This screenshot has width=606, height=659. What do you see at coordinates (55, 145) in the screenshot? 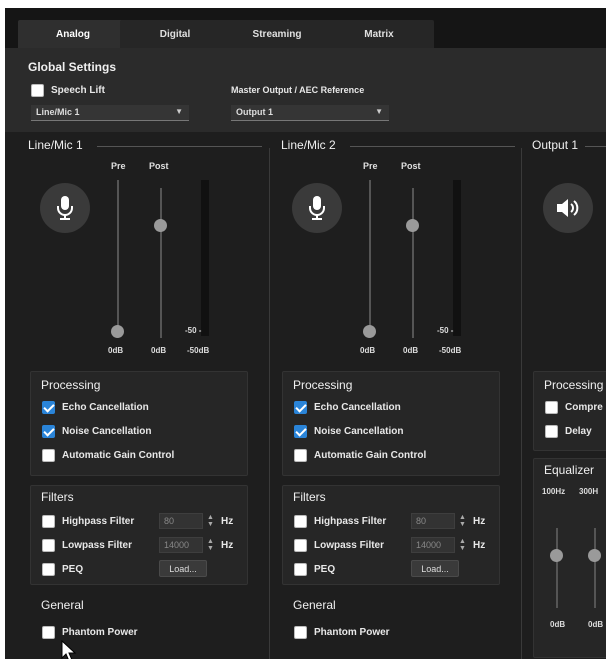
I see `channel-1-title: Line/Mic 1` at bounding box center [55, 145].